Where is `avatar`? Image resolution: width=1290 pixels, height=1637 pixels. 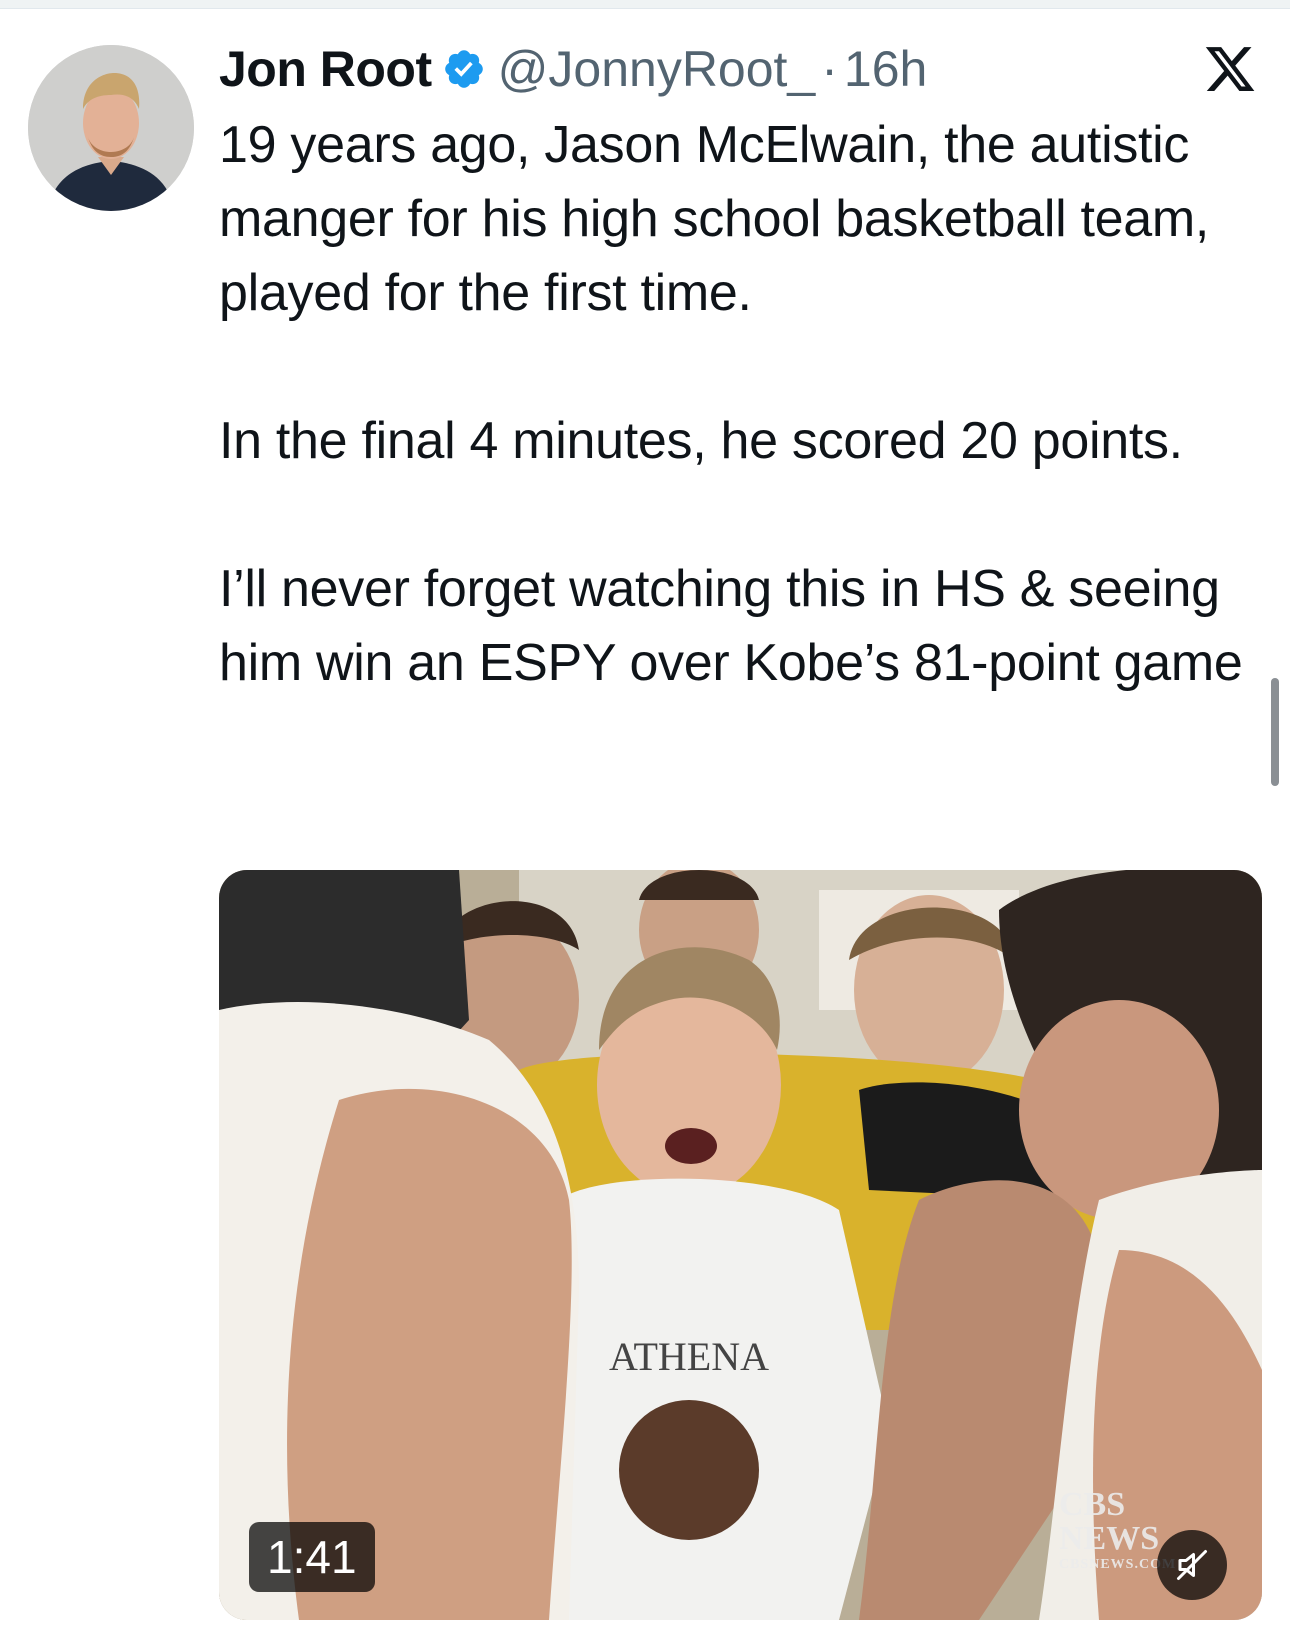 avatar is located at coordinates (111, 128).